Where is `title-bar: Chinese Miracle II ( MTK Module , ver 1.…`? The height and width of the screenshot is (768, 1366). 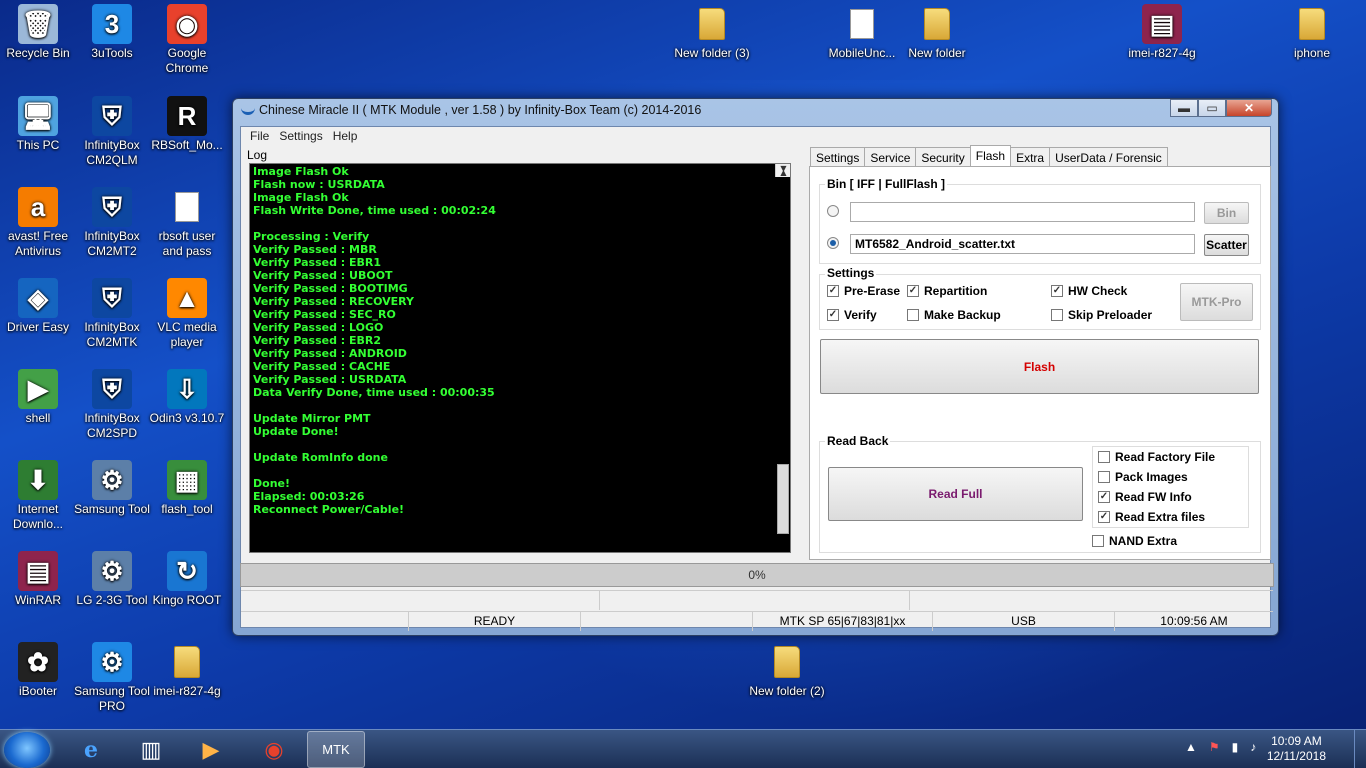 title-bar: Chinese Miracle II ( MTK Module , ver 1.… is located at coordinates (755, 111).